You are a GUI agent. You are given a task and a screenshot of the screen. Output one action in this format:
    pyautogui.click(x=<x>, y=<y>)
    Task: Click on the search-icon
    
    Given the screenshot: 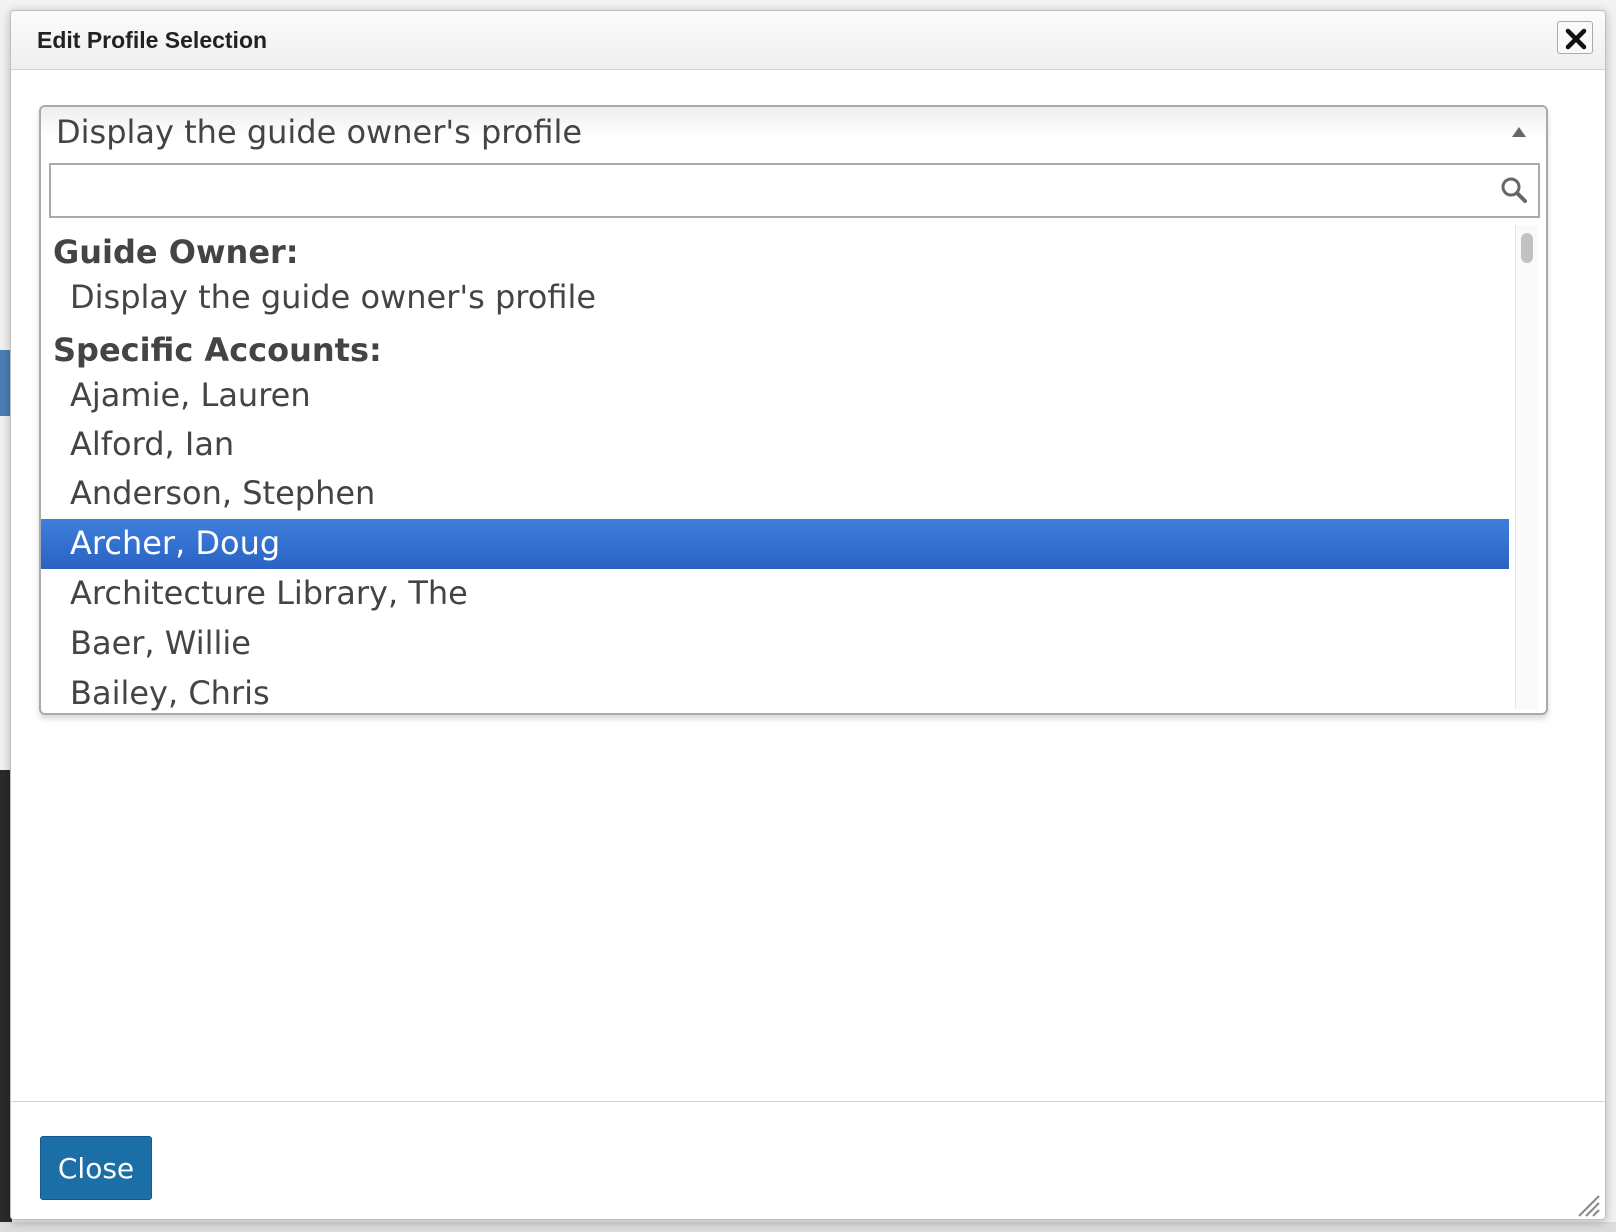 What is the action you would take?
    pyautogui.click(x=1514, y=190)
    